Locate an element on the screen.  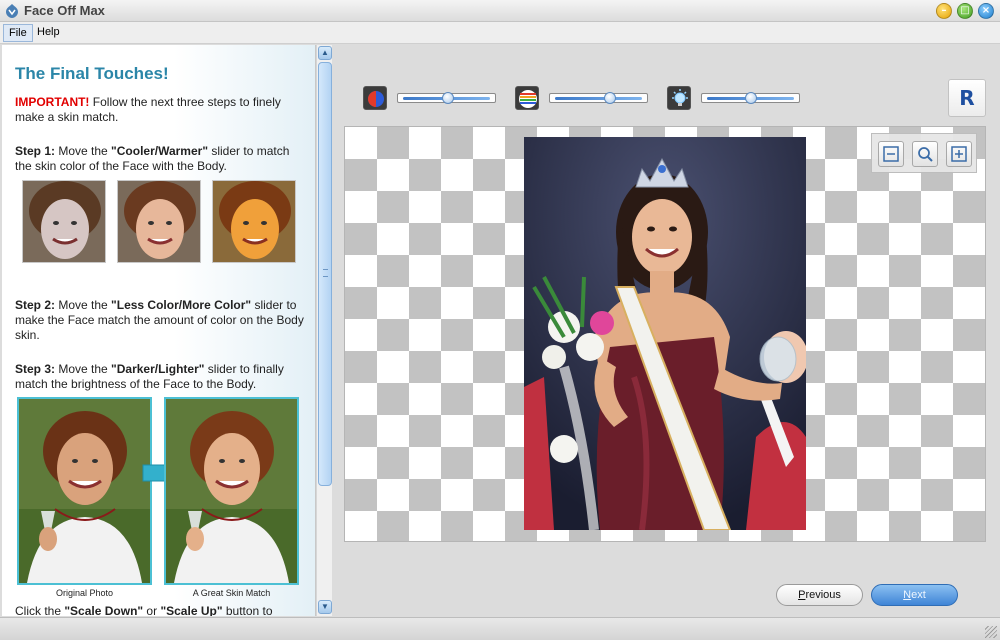
scroll-thumb is located at coordinates (325, 274).